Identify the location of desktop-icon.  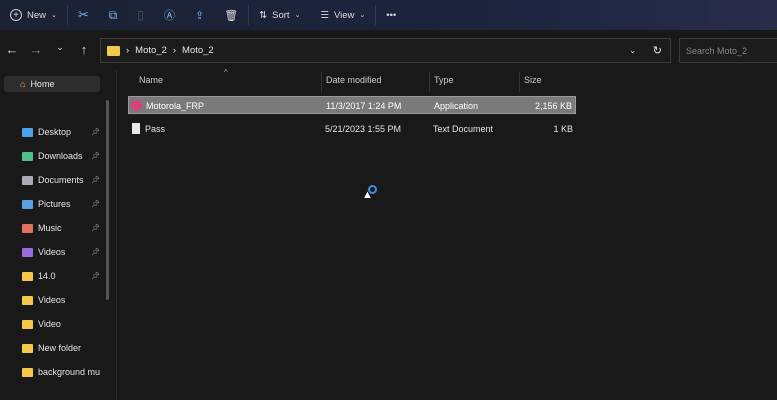
(27, 132).